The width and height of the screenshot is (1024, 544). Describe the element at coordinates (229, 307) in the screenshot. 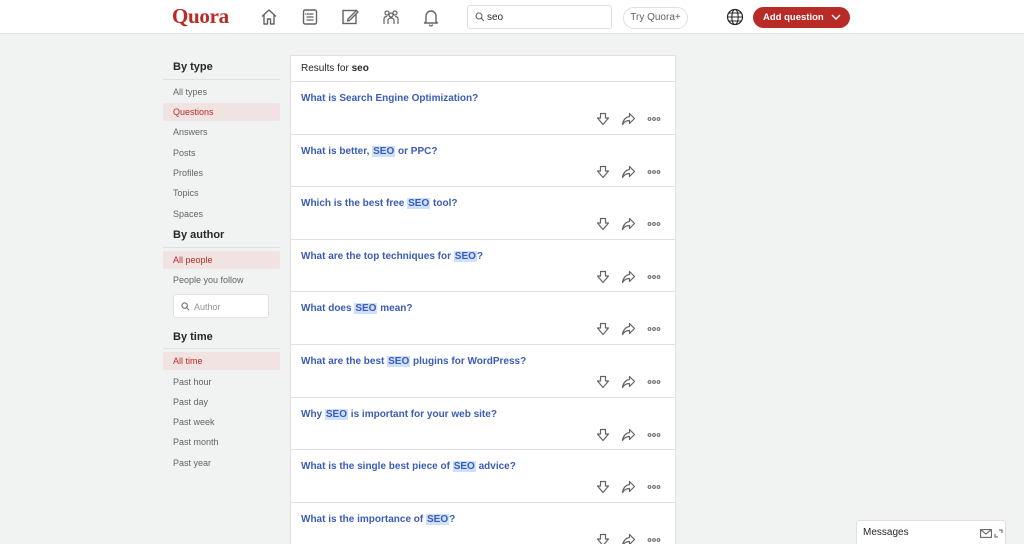

I see `author-input` at that location.